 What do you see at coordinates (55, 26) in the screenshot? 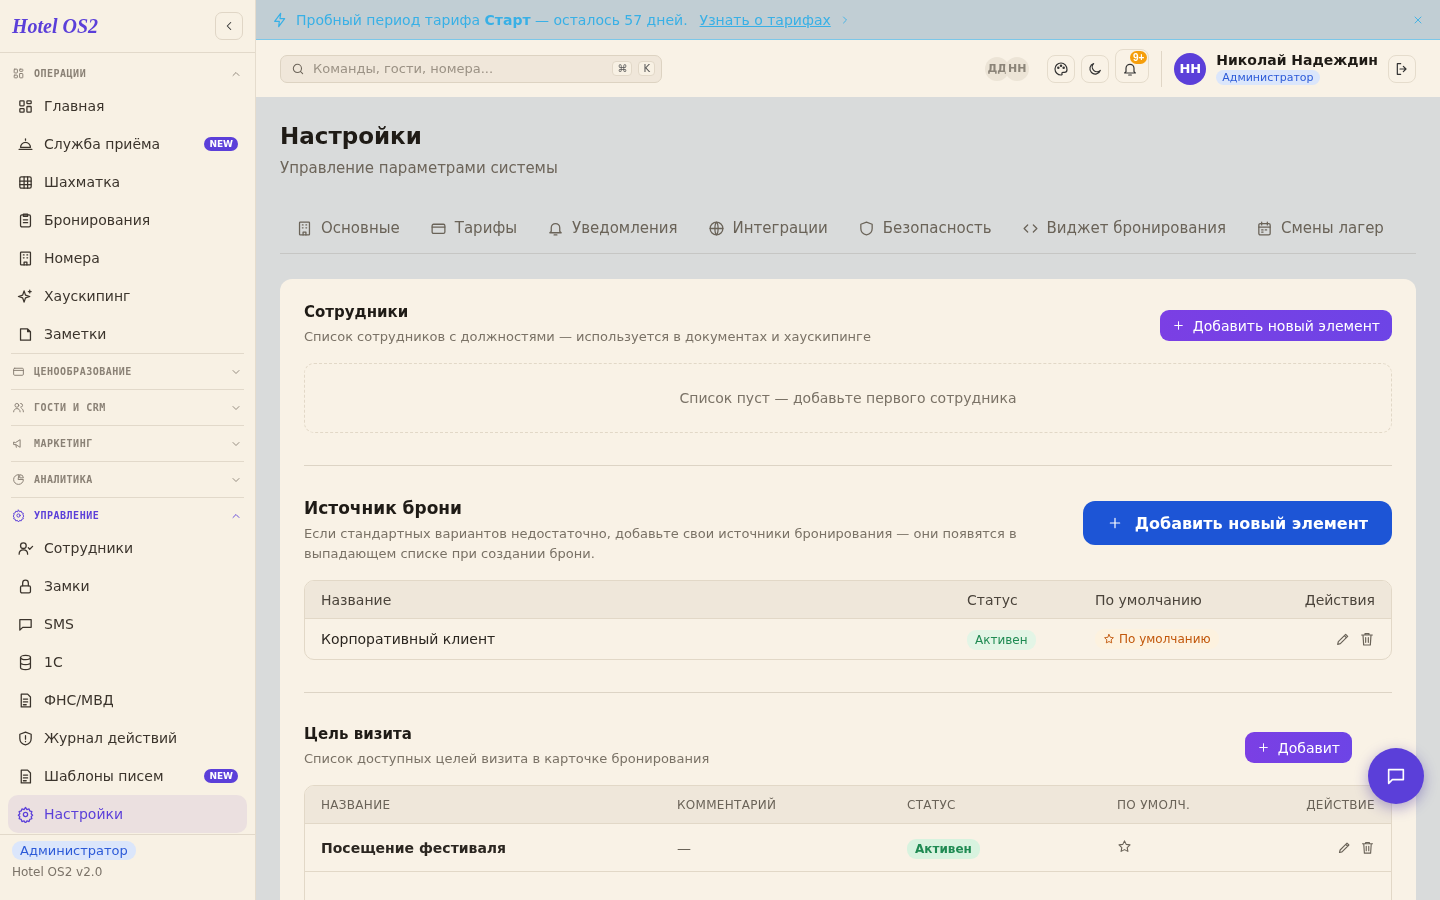
I see `logo: Hotel OS2` at bounding box center [55, 26].